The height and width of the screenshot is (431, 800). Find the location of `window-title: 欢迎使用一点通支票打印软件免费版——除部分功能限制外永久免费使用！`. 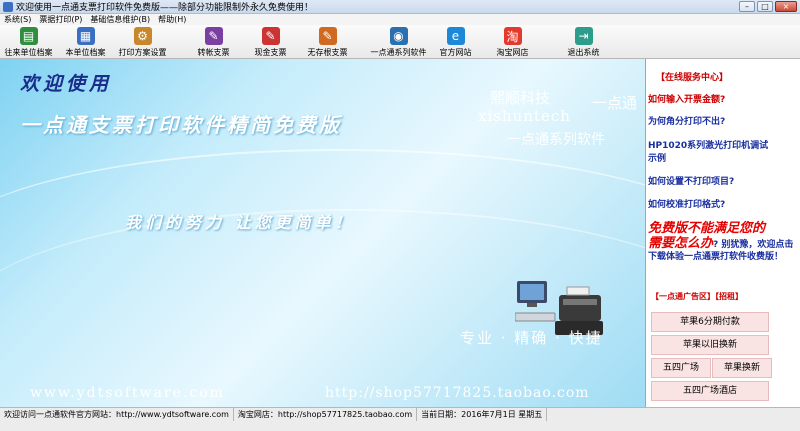

window-title: 欢迎使用一点通支票打印软件免费版——除部分功能限制外永久免费使用！ is located at coordinates (165, 8).